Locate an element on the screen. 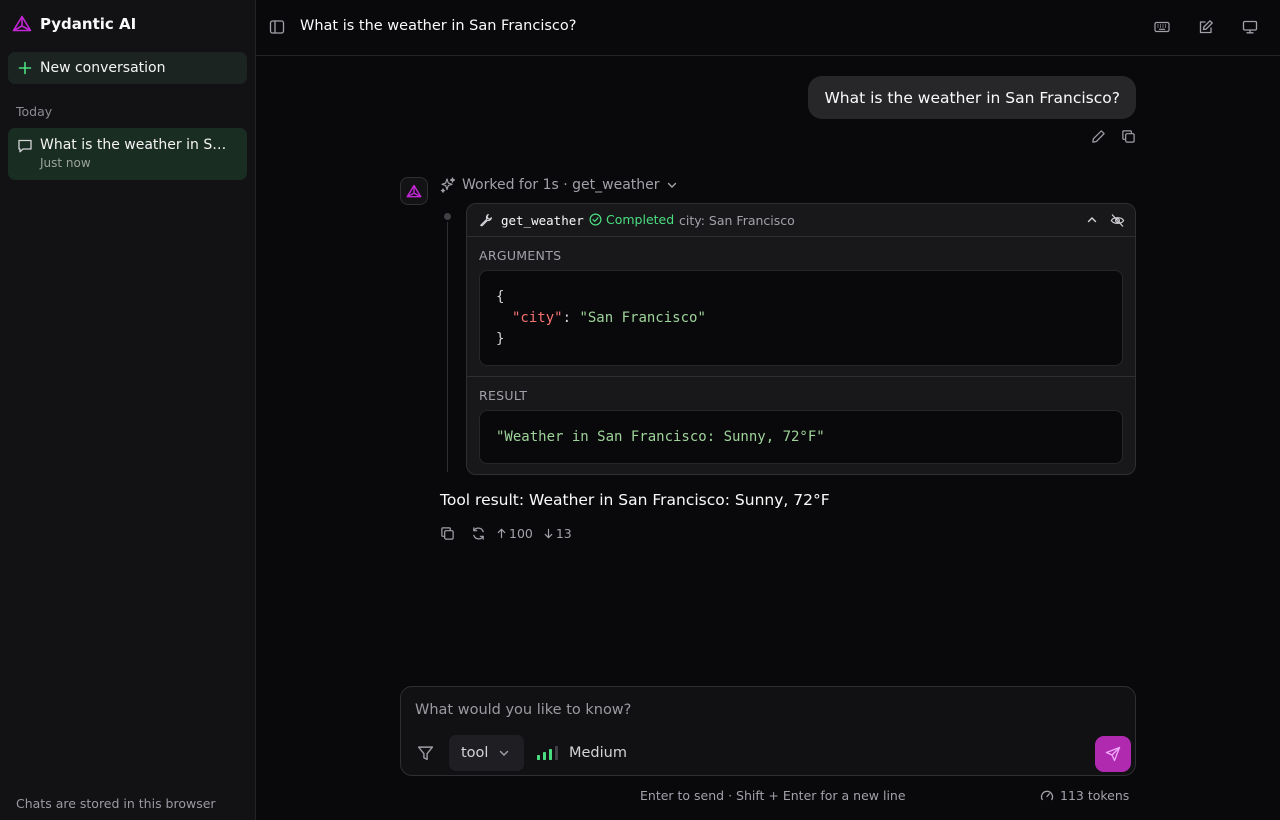 The image size is (1280, 820). plus-icon is located at coordinates (25, 68).